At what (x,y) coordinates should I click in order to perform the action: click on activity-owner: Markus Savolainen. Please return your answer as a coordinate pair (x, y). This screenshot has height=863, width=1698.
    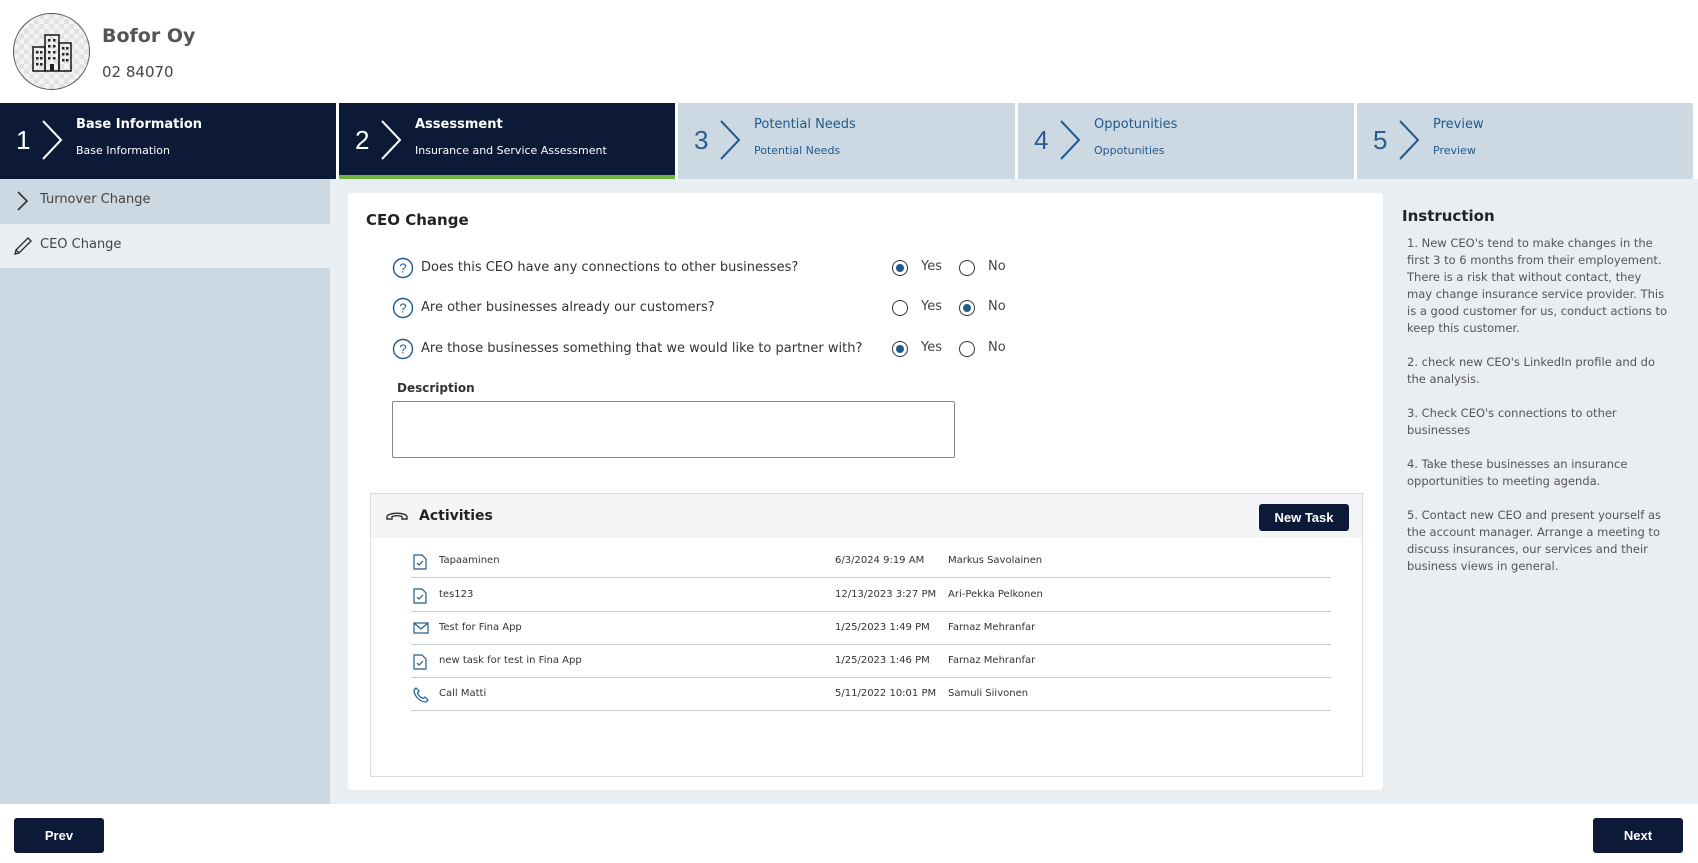
    Looking at the image, I should click on (995, 560).